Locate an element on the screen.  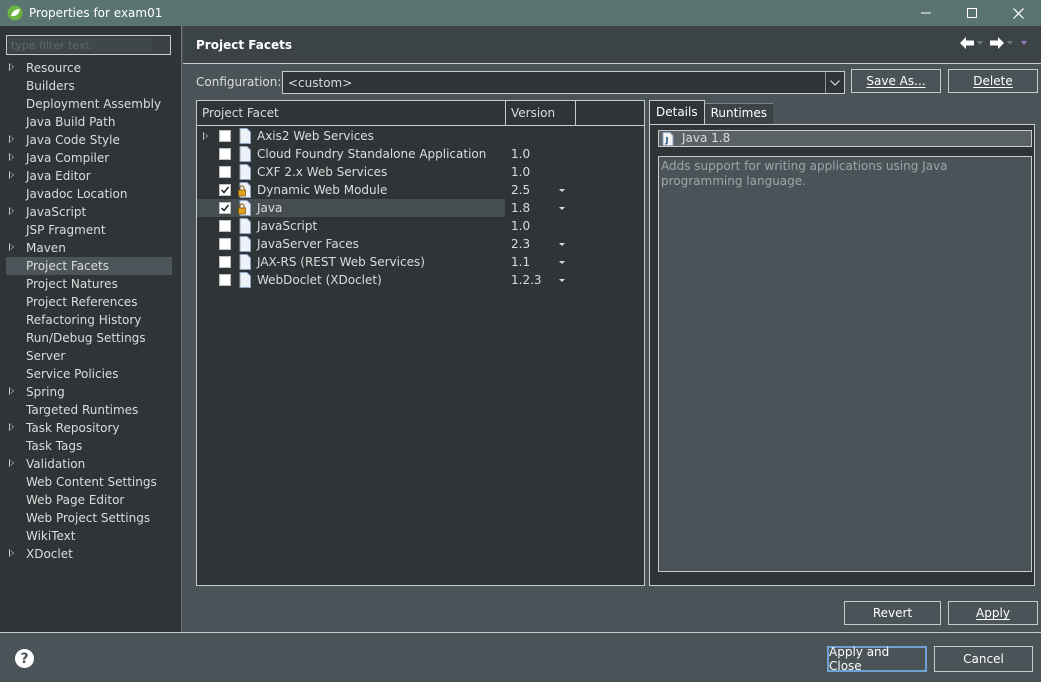
dialog-footer: ? Apply and Close Cancel is located at coordinates (520, 657).